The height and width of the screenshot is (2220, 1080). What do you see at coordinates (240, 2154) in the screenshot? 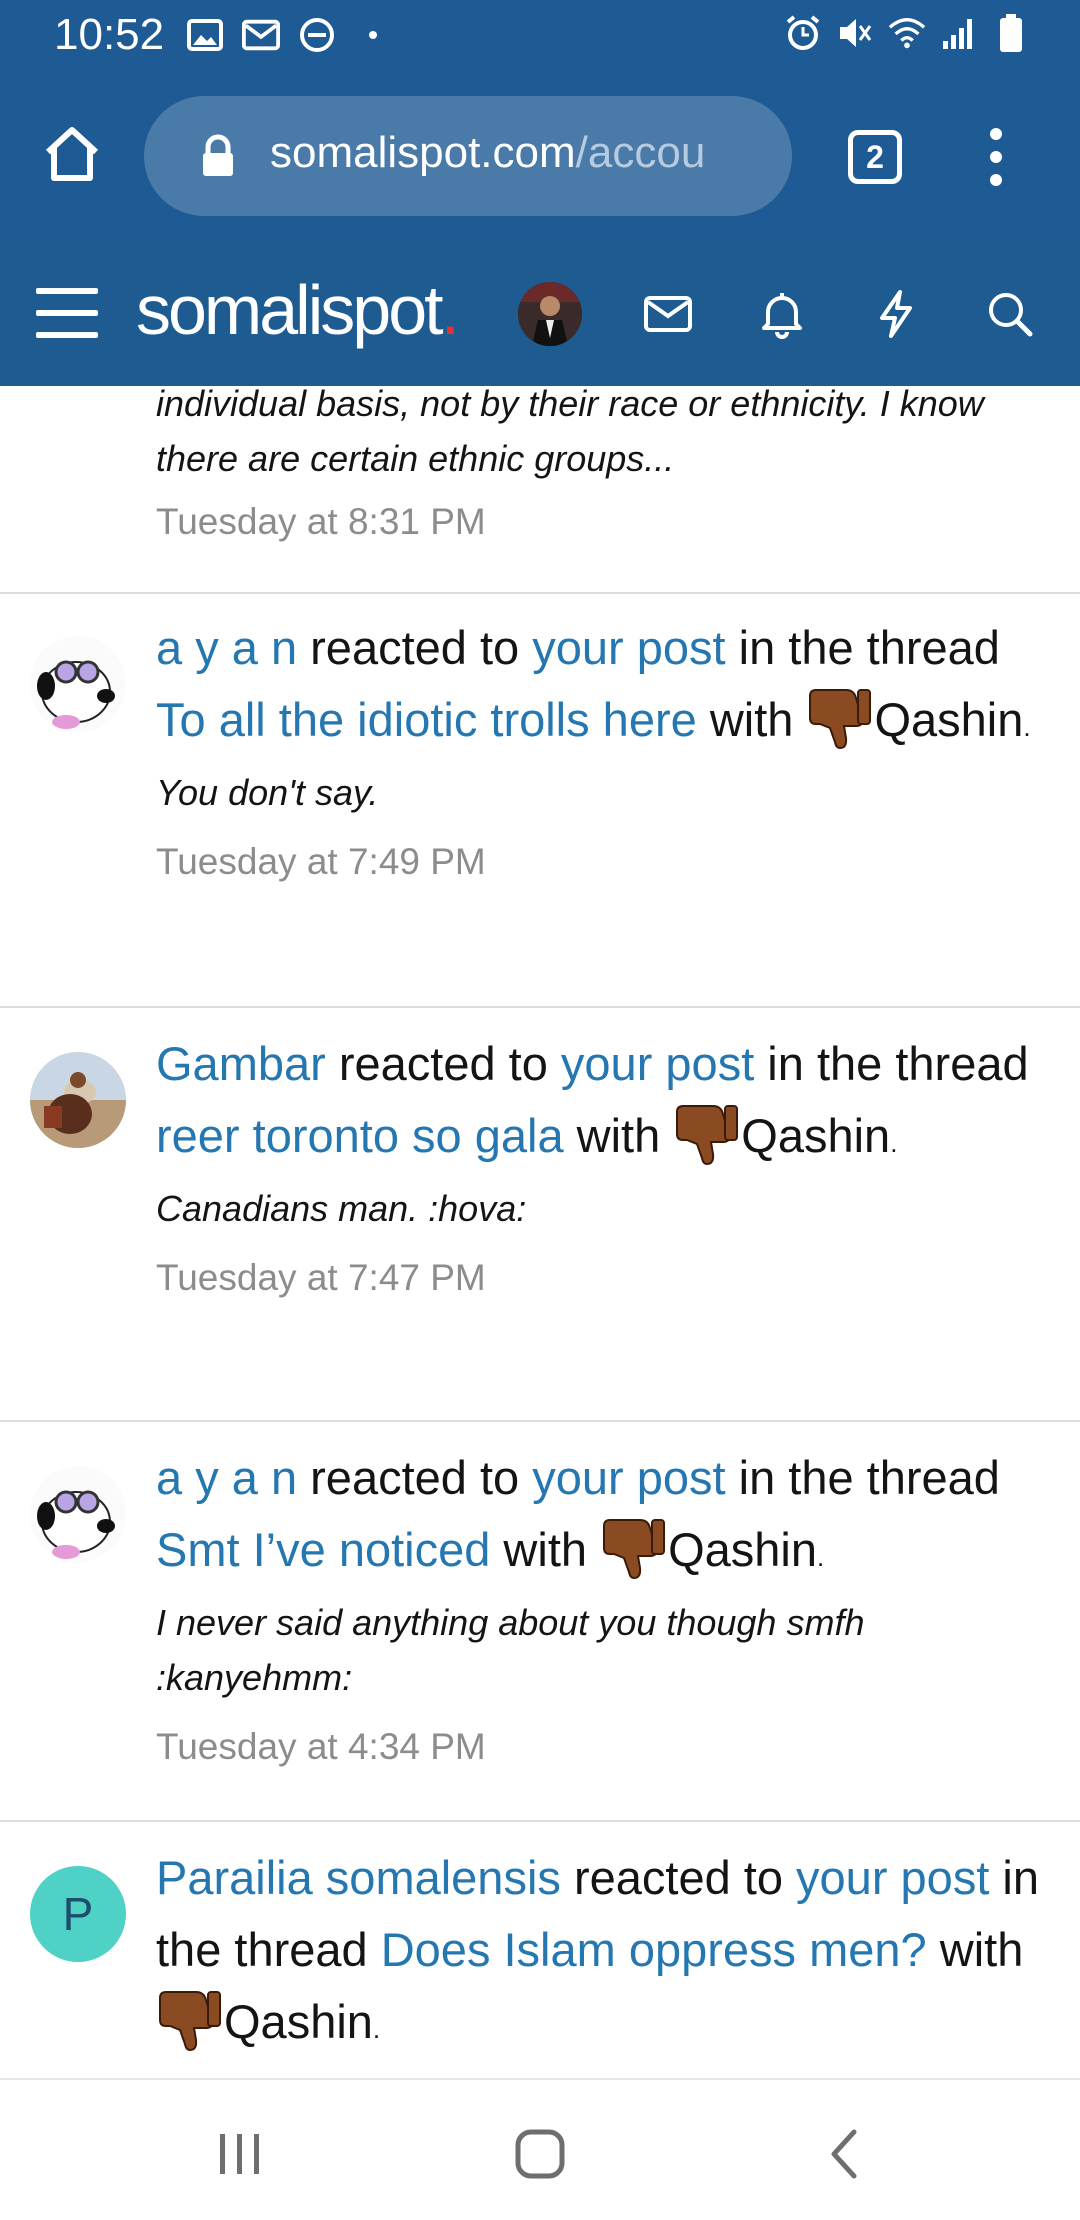
I see `recents-icon` at bounding box center [240, 2154].